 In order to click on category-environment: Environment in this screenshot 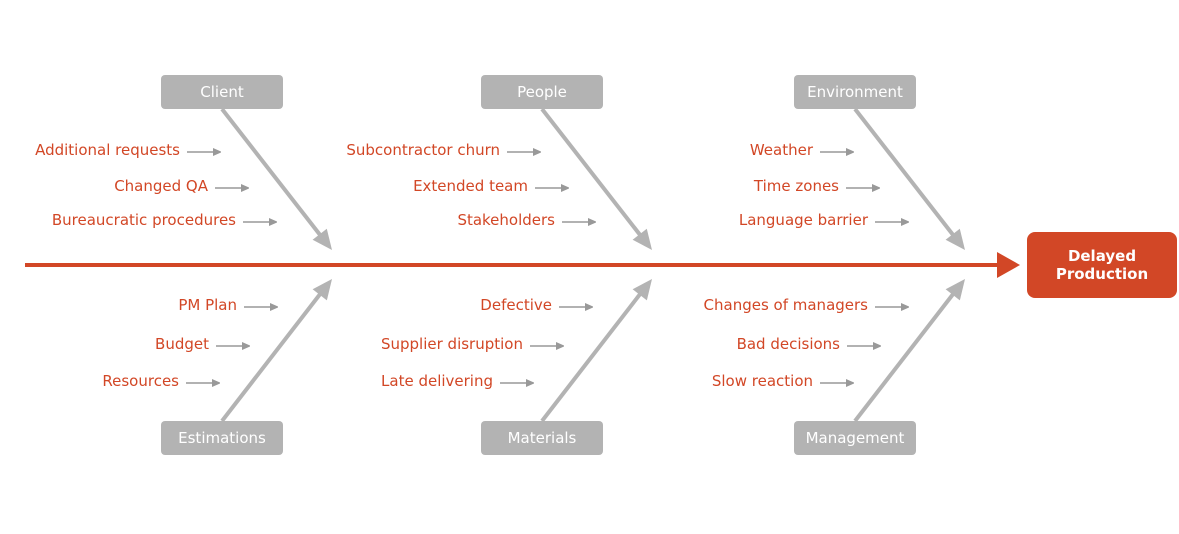, I will do `click(855, 92)`.